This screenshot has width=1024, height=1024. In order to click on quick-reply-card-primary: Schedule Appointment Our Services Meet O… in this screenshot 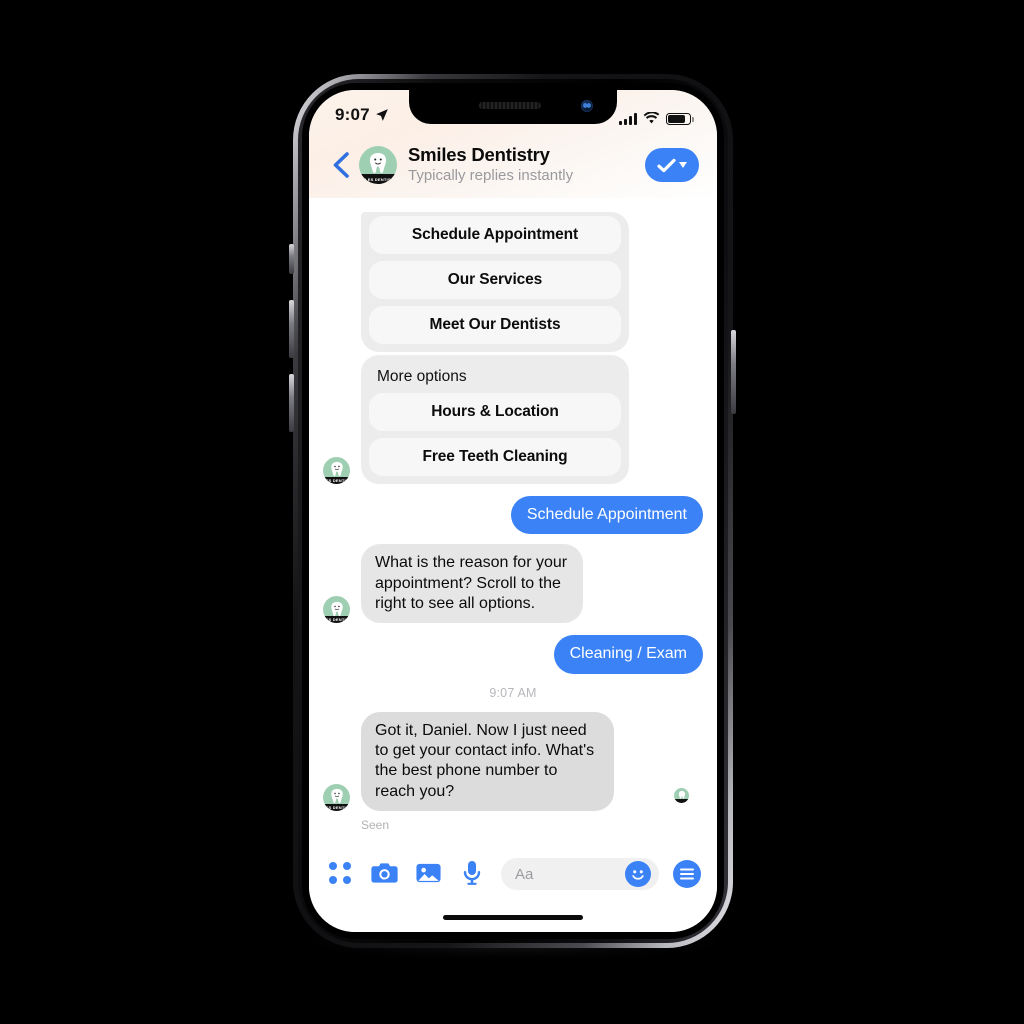, I will do `click(495, 282)`.